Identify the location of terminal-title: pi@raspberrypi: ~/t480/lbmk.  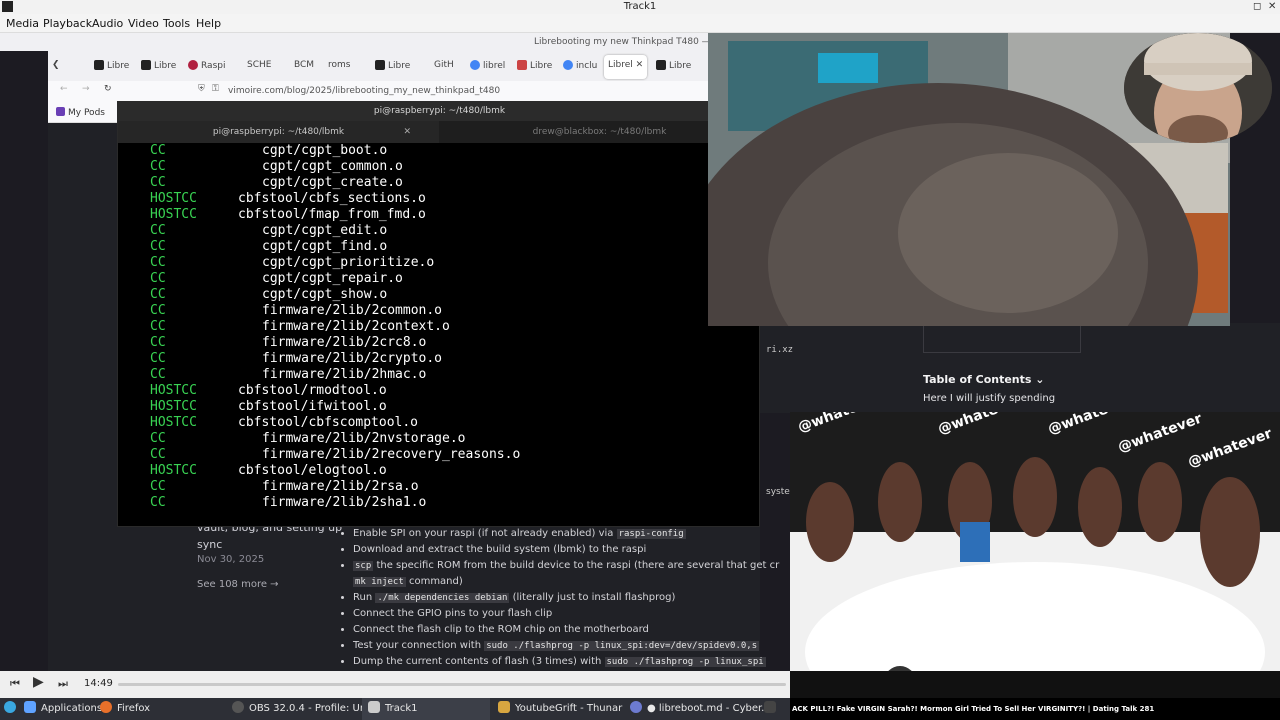
(439, 111).